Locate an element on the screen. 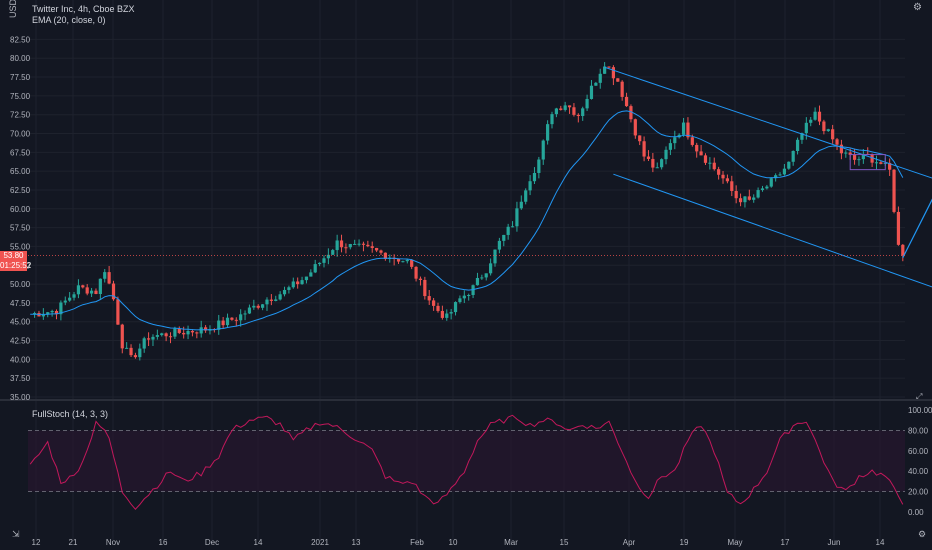 The width and height of the screenshot is (932, 550). price-badge: 53.80 01:25:52 is located at coordinates (15, 261).